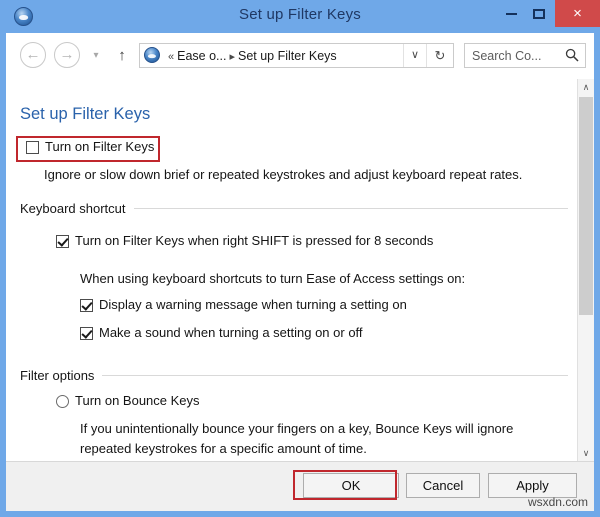 Image resolution: width=600 pixels, height=517 pixels. I want to click on keyboard-shortcut-group: Keyboard shortcut, so click(294, 208).